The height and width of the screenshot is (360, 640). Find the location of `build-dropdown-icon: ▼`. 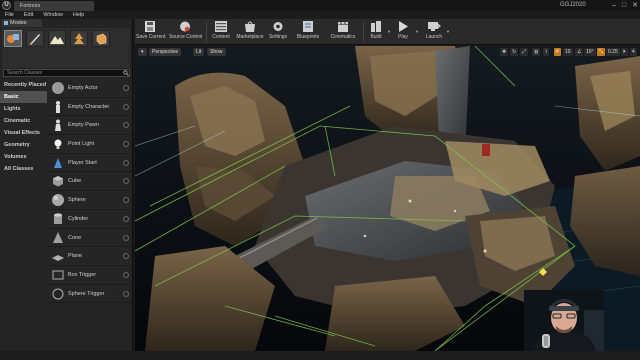

build-dropdown-icon: ▼ is located at coordinates (389, 31).